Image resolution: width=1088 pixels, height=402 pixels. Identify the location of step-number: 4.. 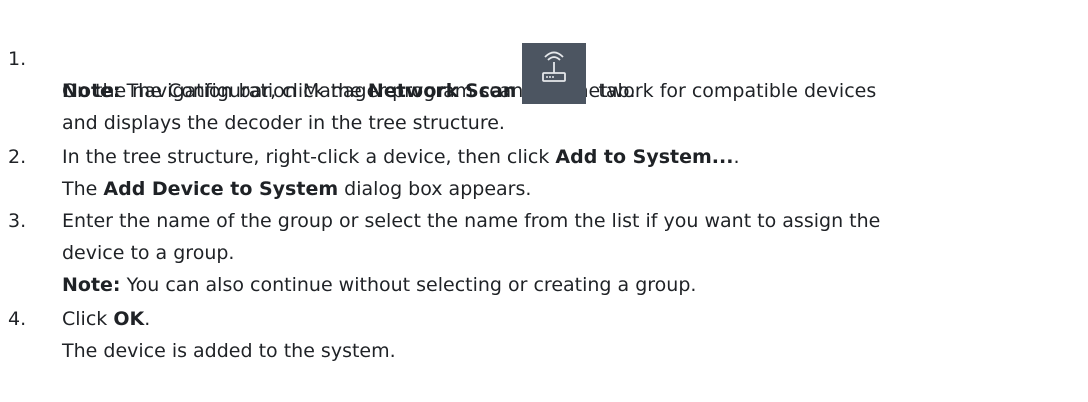
(17, 319).